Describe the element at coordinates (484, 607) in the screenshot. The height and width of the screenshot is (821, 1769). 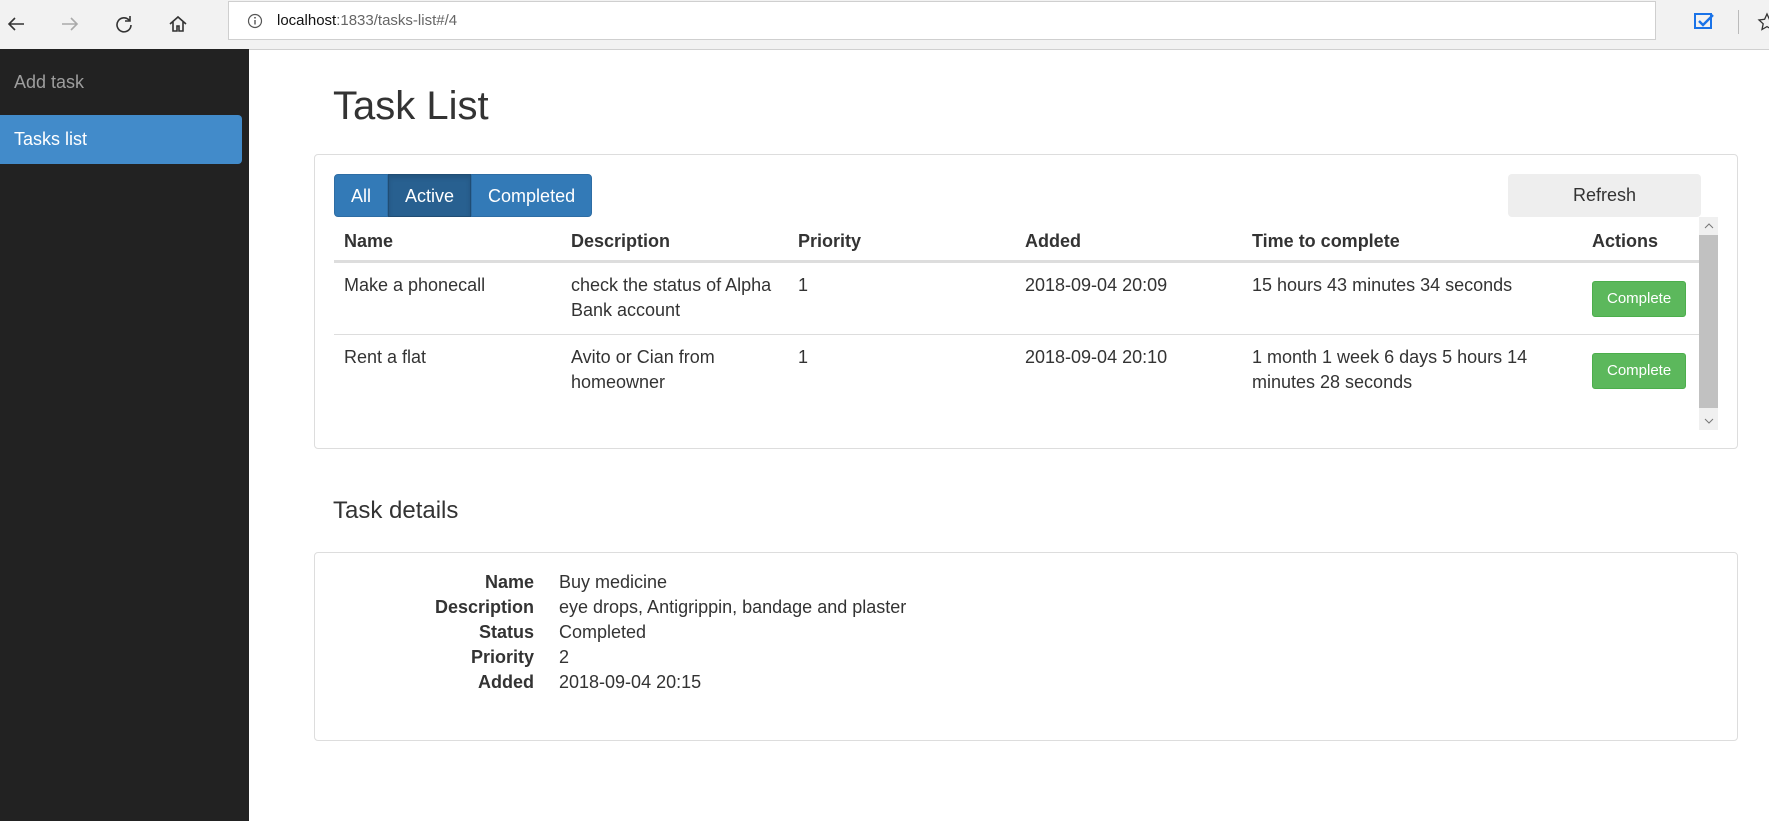
I see `detail-label: Description` at that location.